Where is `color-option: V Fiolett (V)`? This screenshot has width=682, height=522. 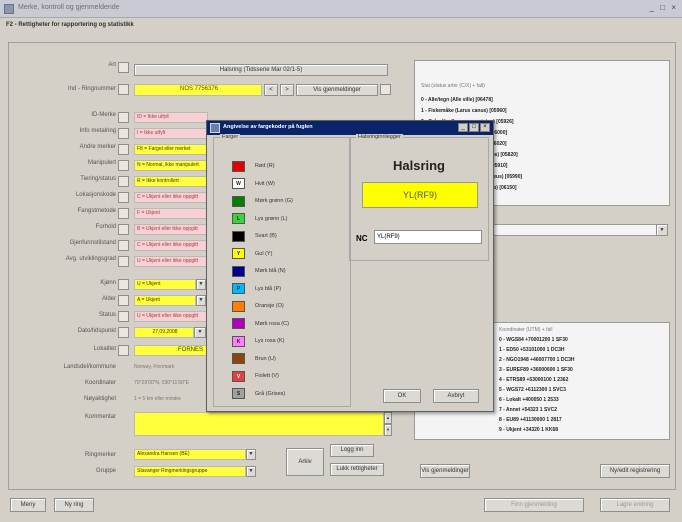
color-option: V Fiolett (V) is located at coordinates (255, 376).